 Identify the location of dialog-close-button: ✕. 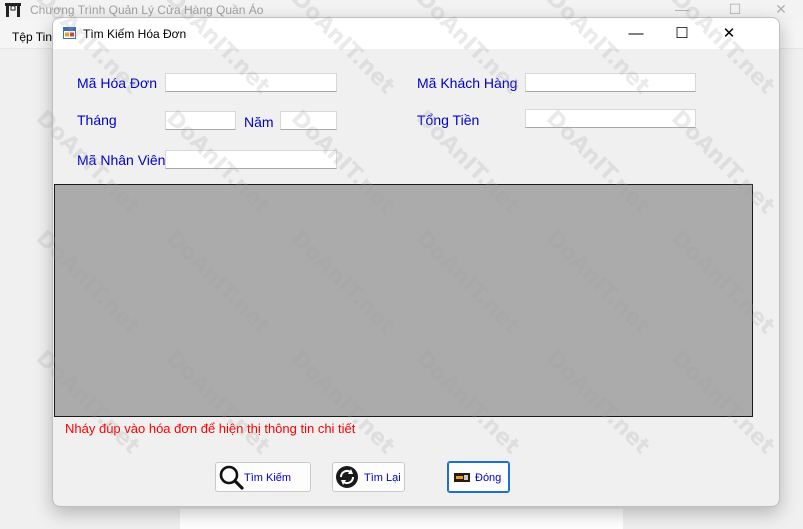
(729, 34).